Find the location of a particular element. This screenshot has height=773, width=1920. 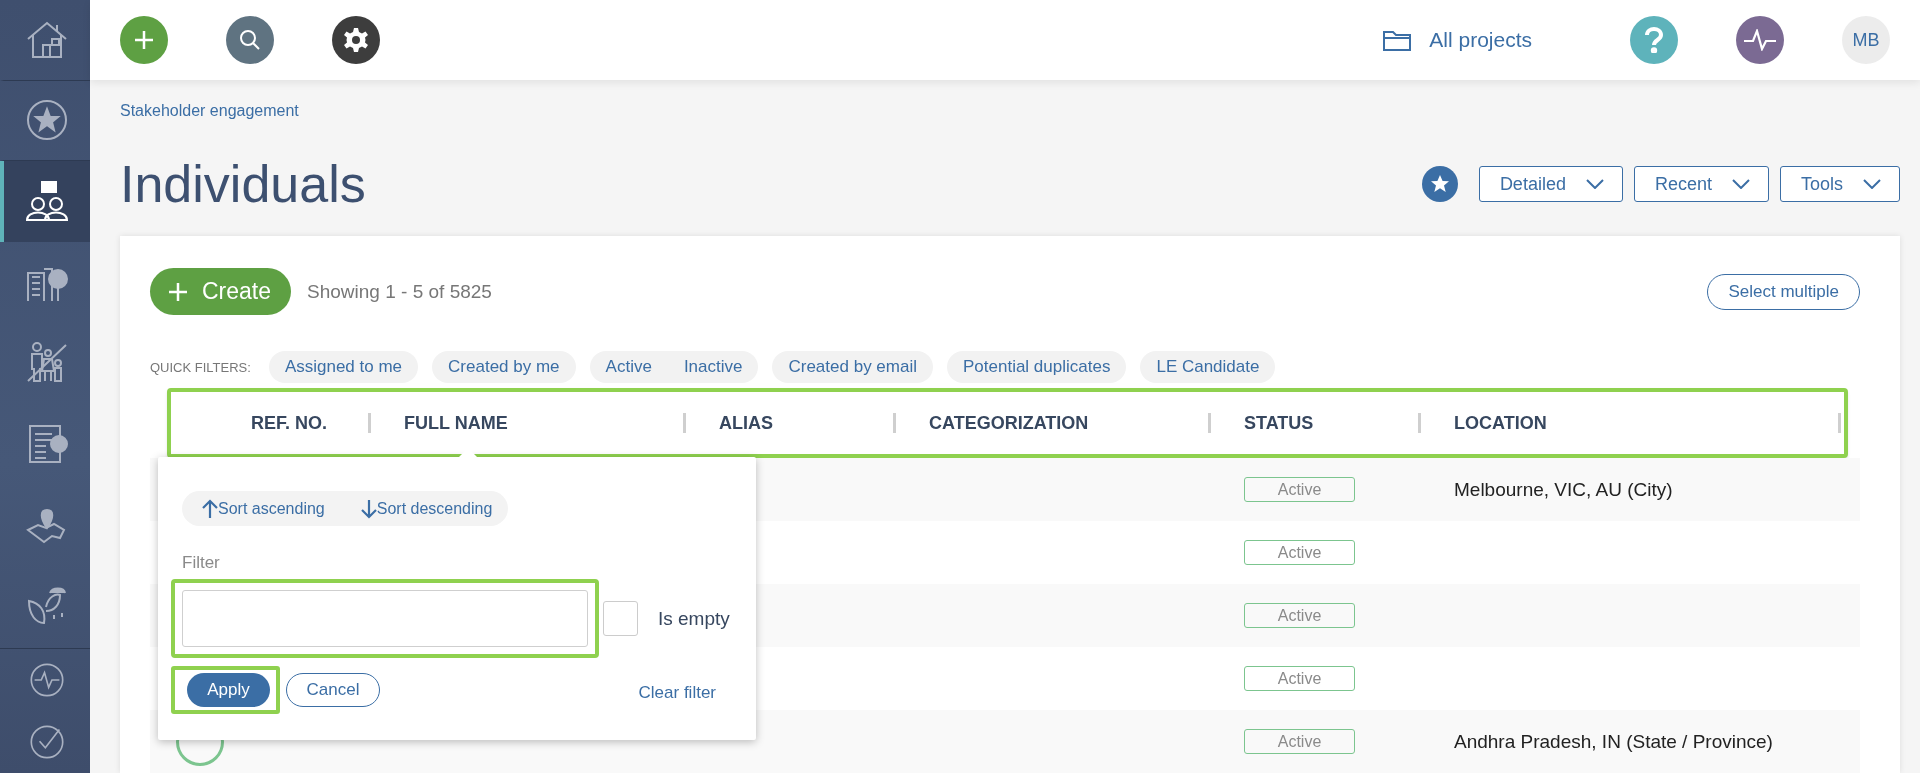

filter-label: Filter is located at coordinates (201, 563).